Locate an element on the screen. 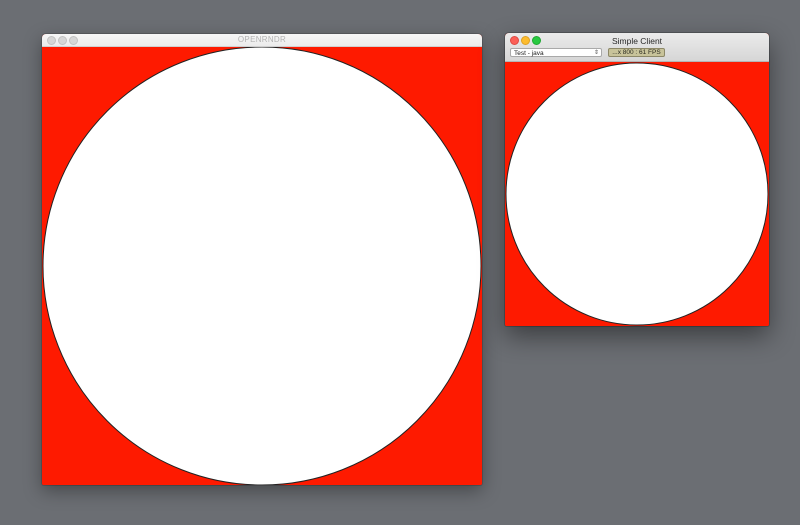  openrndr-titlebar: OPENRNDR is located at coordinates (262, 40).